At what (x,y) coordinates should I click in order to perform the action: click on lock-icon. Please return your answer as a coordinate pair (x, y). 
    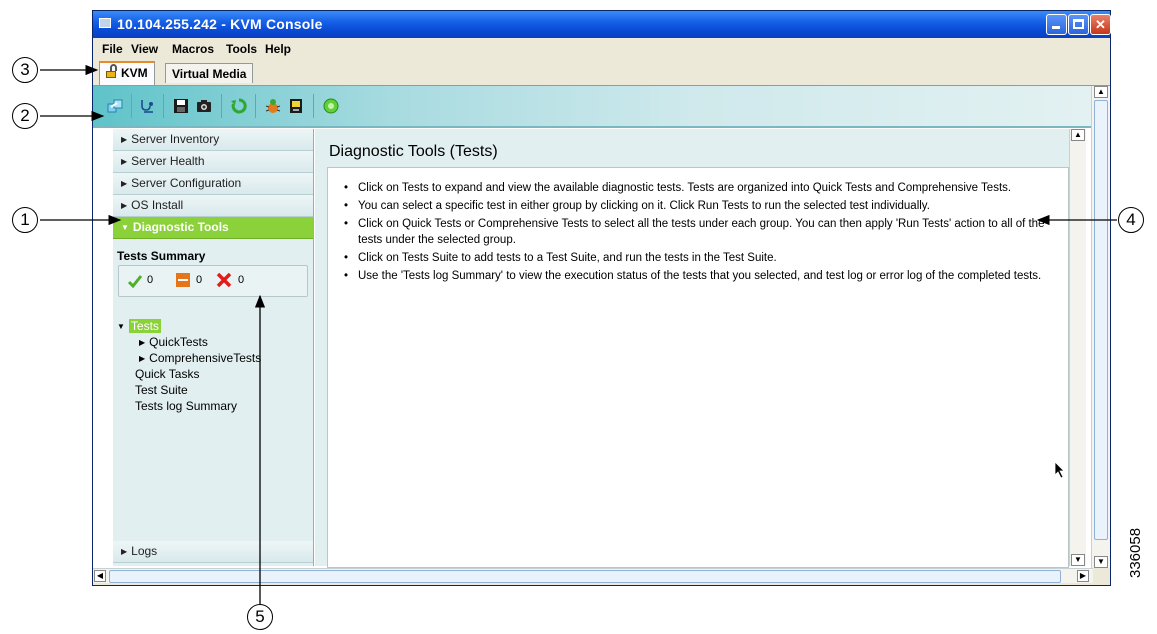
    Looking at the image, I should click on (112, 71).